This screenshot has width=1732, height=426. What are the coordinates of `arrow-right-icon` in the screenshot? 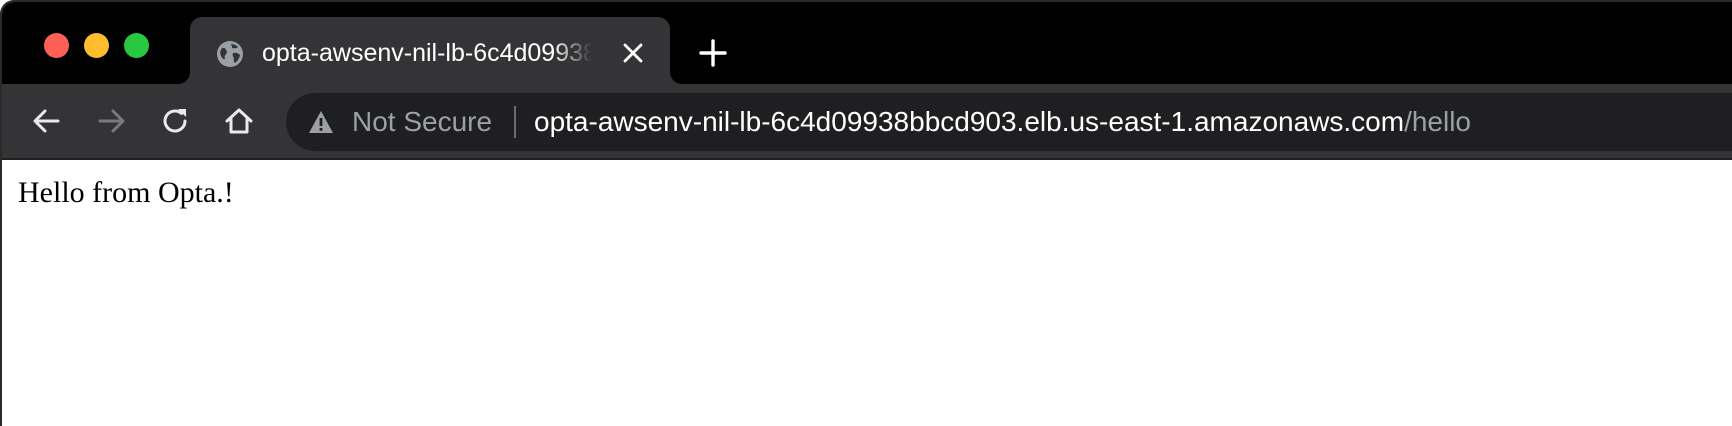 It's located at (111, 121).